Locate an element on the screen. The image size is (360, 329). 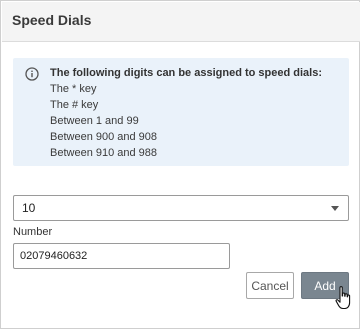
number-label: Number is located at coordinates (33, 232).